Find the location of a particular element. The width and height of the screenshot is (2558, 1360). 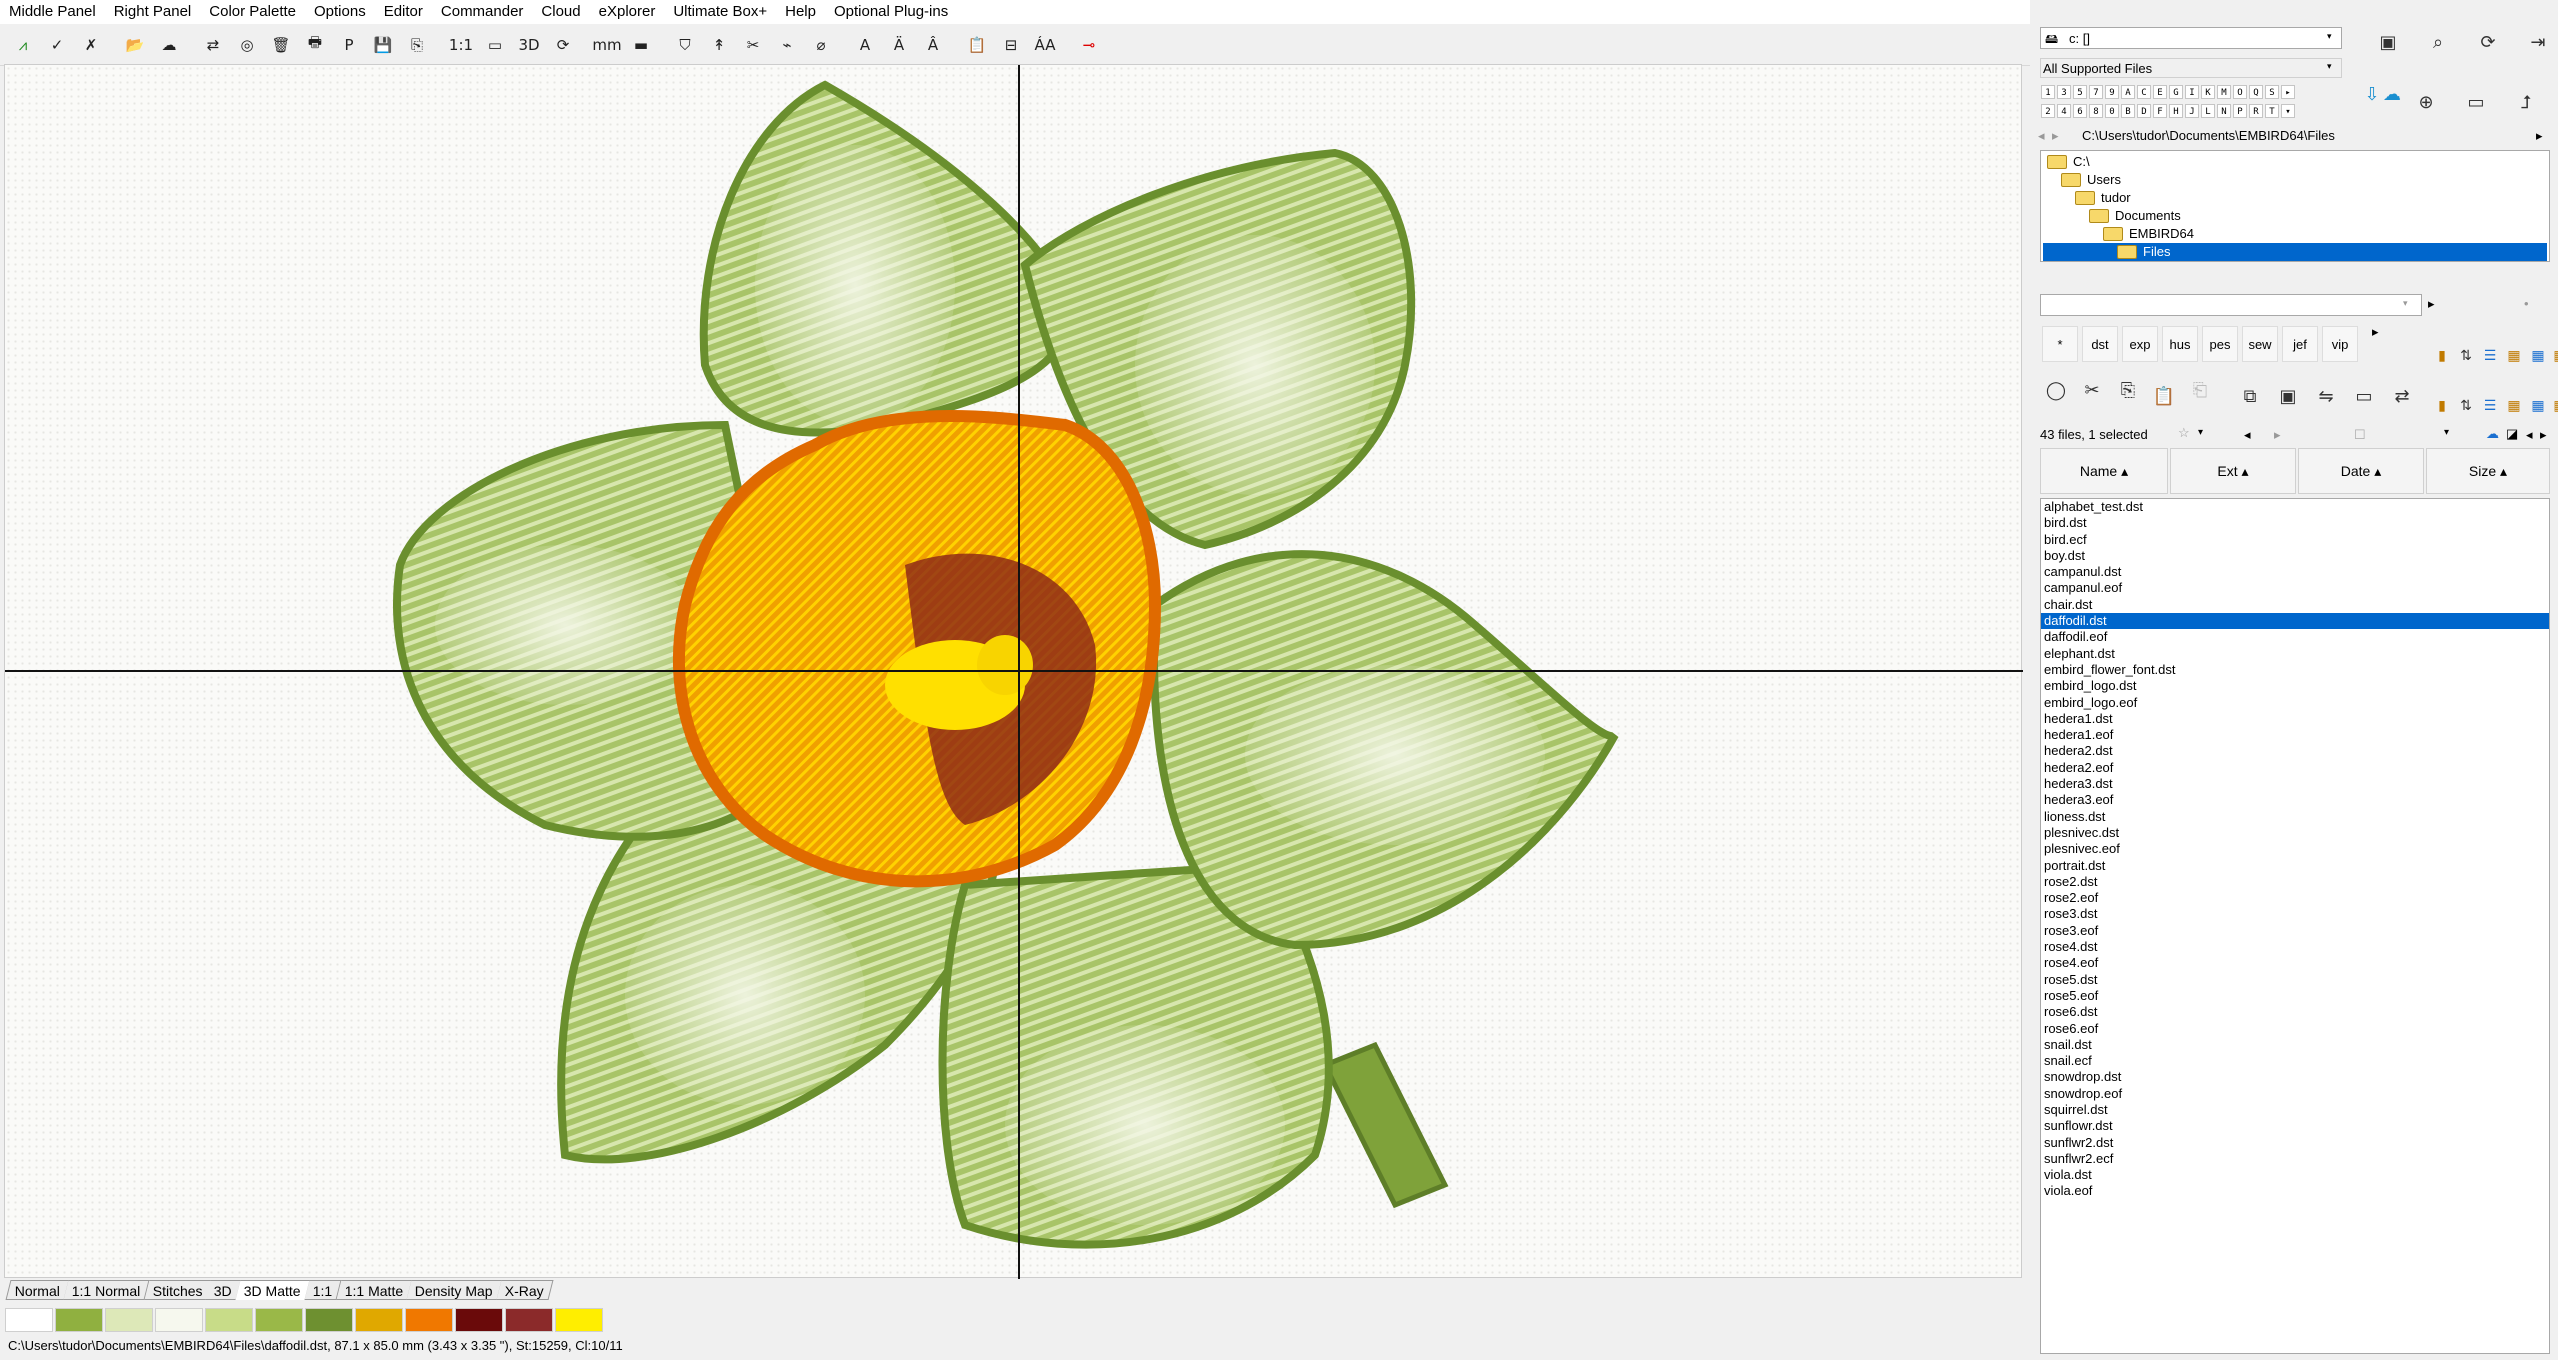

format-exp-button: exp is located at coordinates (2140, 344).